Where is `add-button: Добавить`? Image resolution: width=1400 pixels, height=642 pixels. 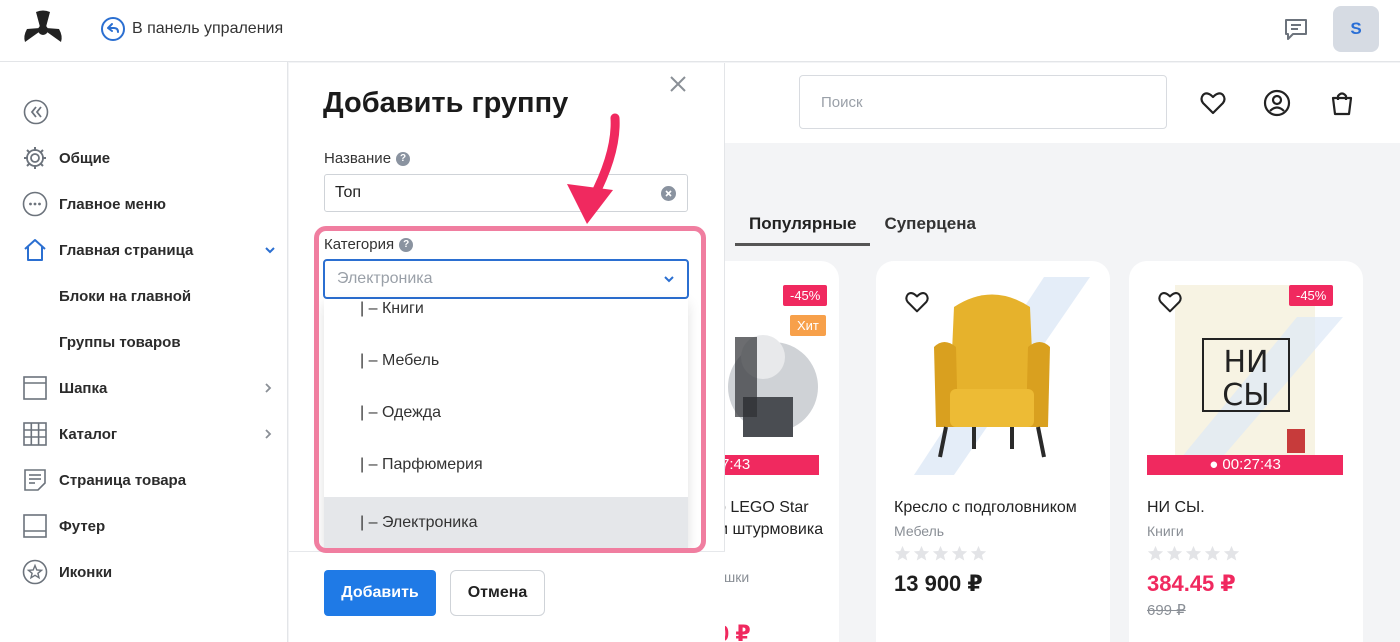
add-button: Добавить is located at coordinates (380, 593).